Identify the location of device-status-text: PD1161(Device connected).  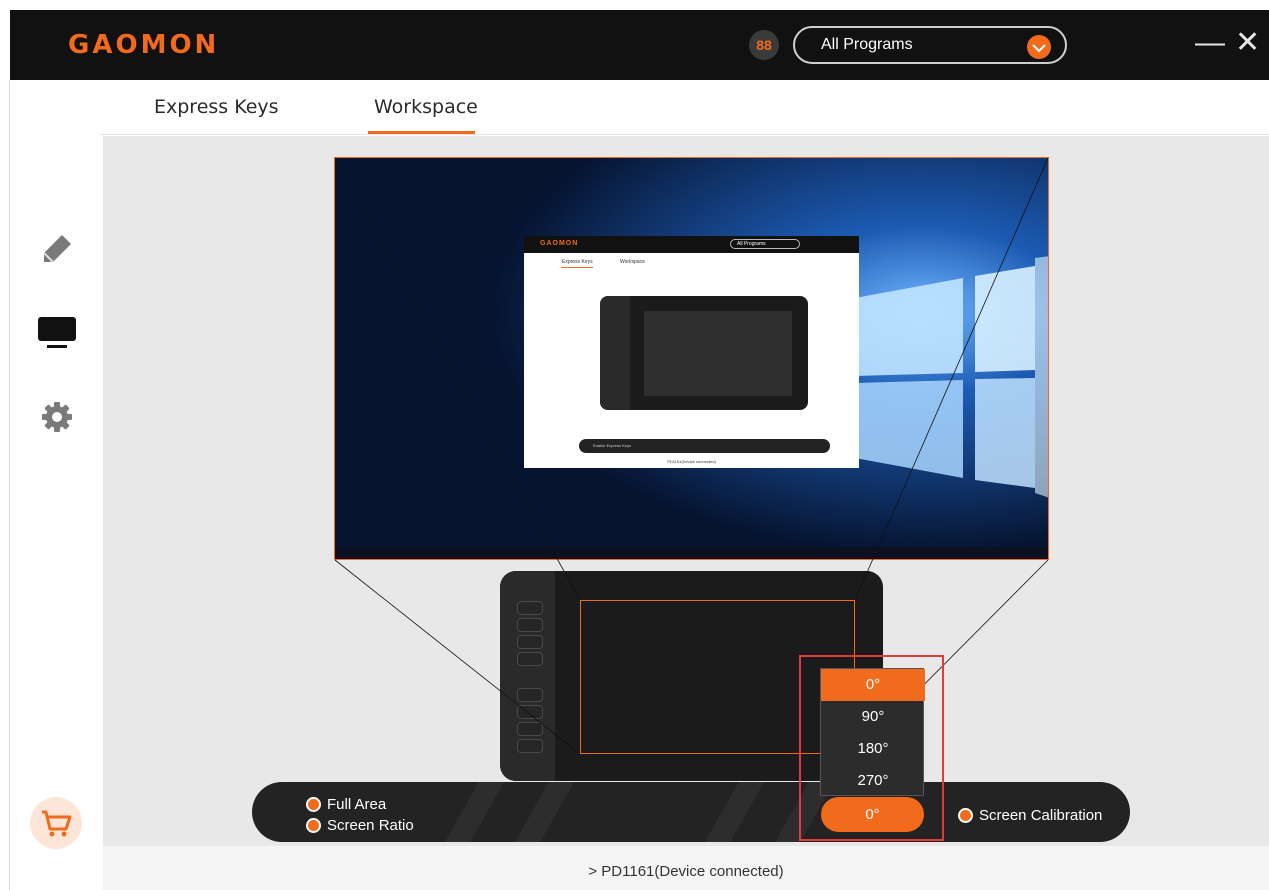
(692, 871).